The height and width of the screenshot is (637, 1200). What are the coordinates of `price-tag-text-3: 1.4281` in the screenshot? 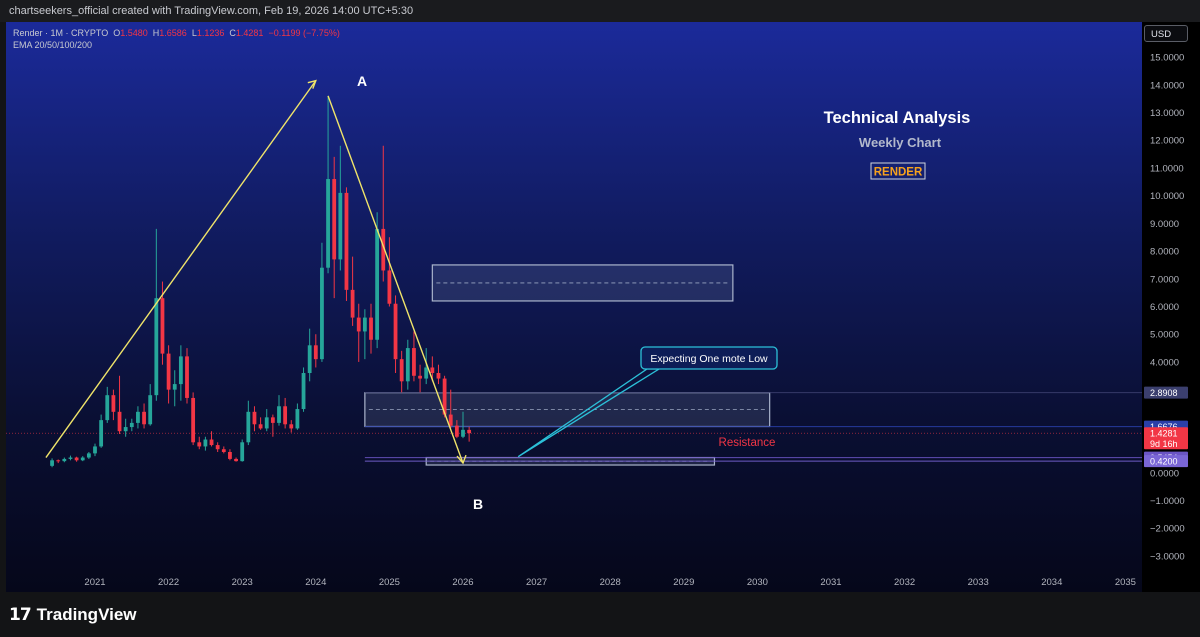 It's located at (1164, 434).